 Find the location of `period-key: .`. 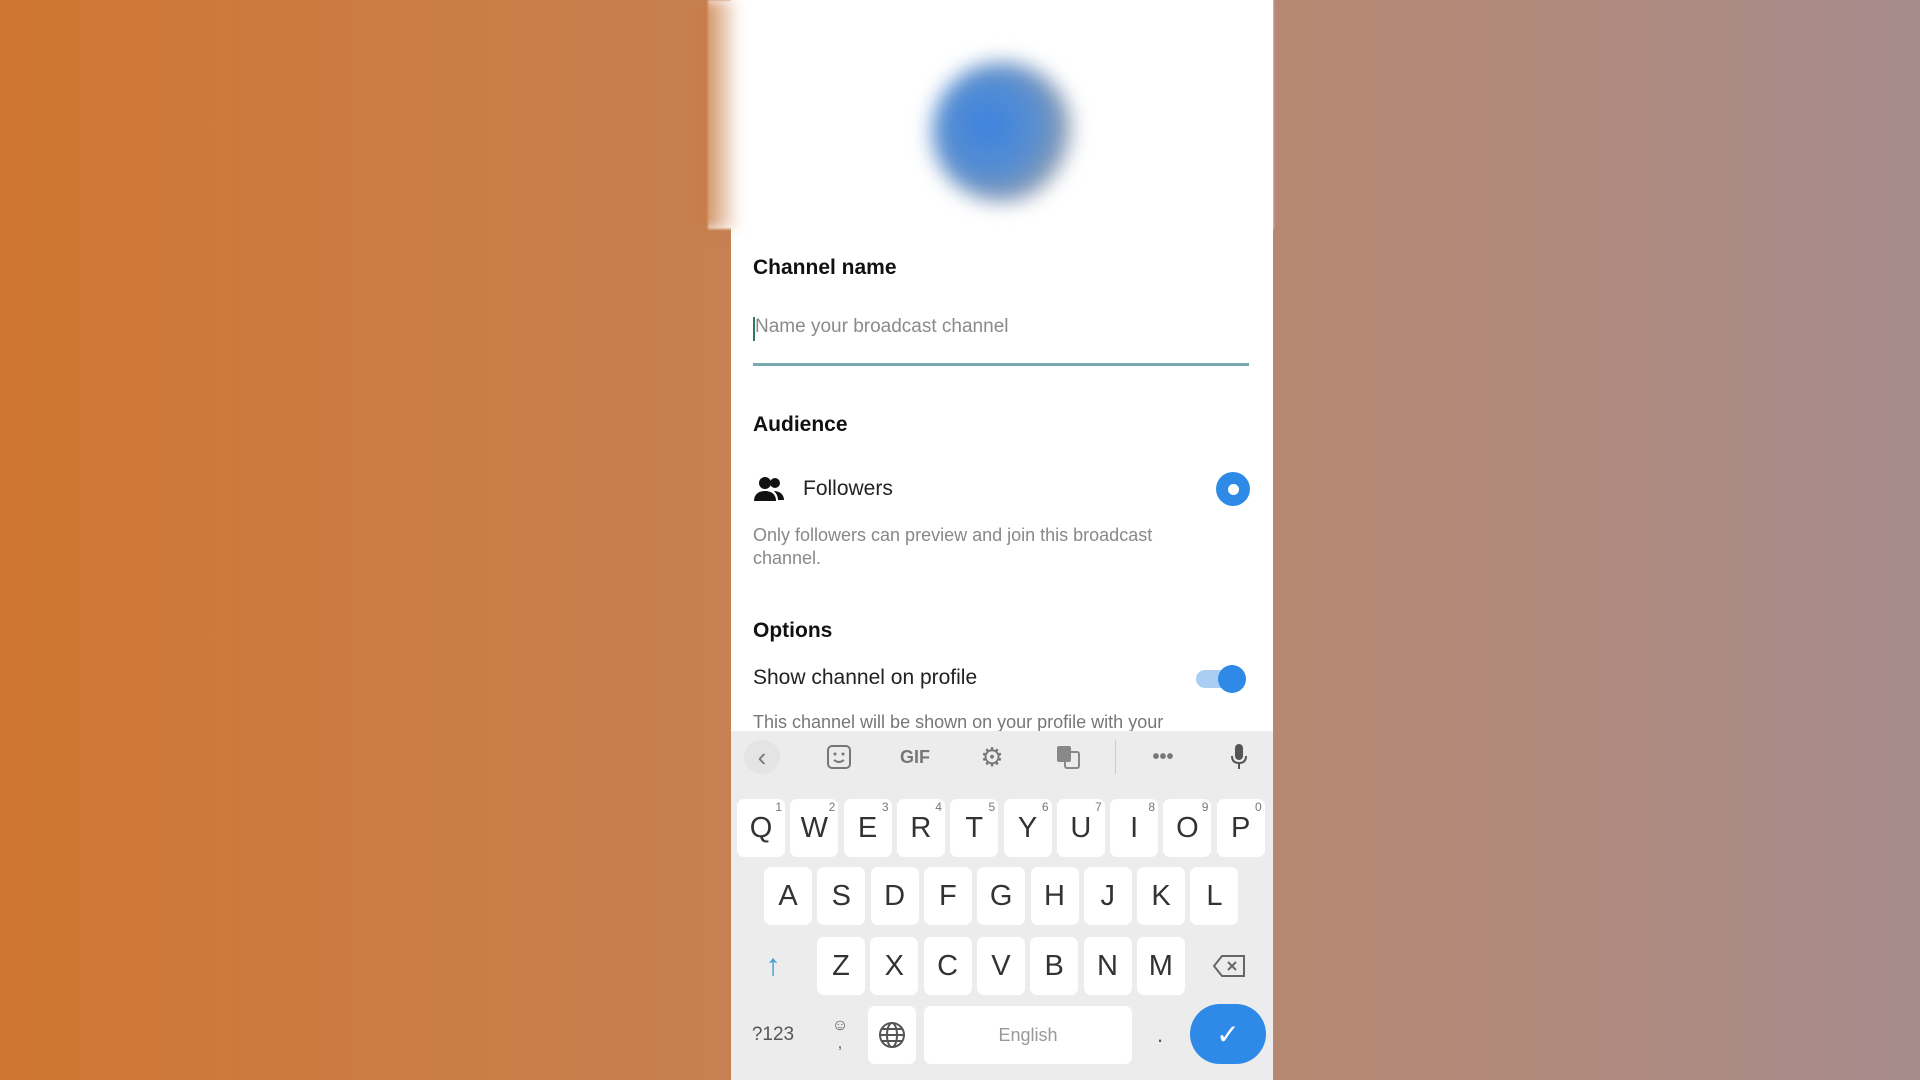

period-key: . is located at coordinates (1160, 1035).